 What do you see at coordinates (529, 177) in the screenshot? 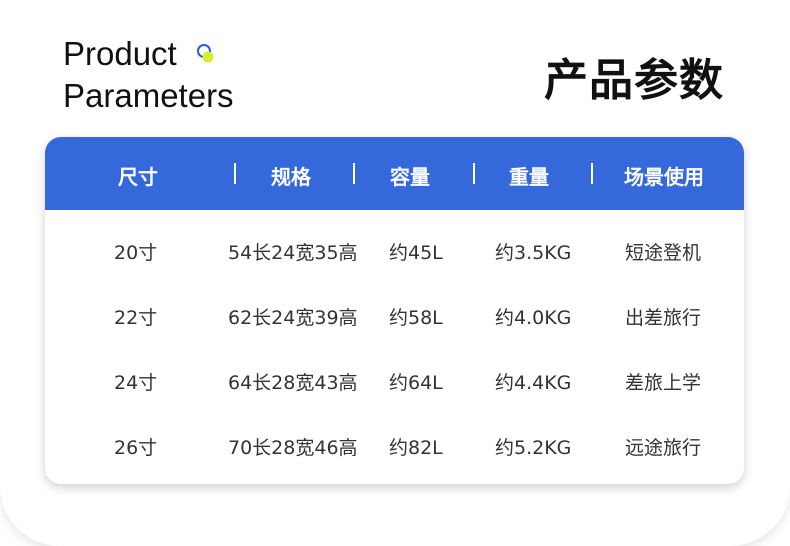
I see `column-header-weight: 重量` at bounding box center [529, 177].